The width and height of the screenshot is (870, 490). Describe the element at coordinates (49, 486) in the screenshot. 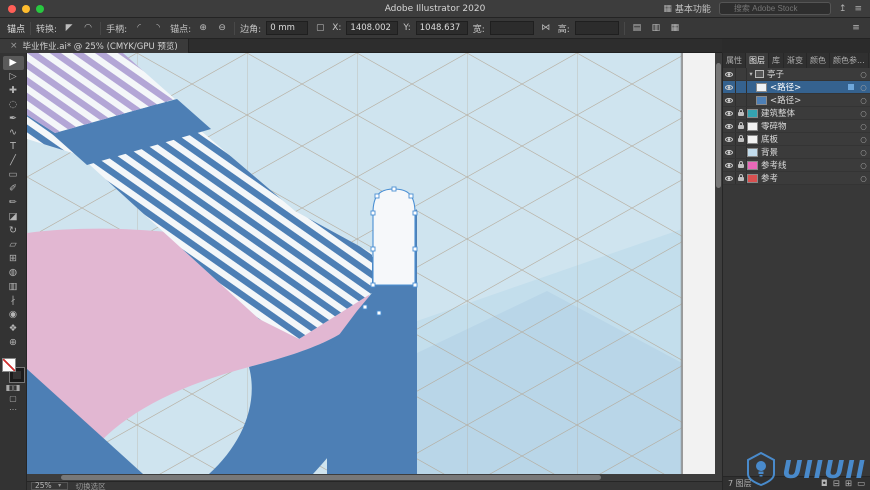

I see `zoom-level-select: 25% ▾` at that location.